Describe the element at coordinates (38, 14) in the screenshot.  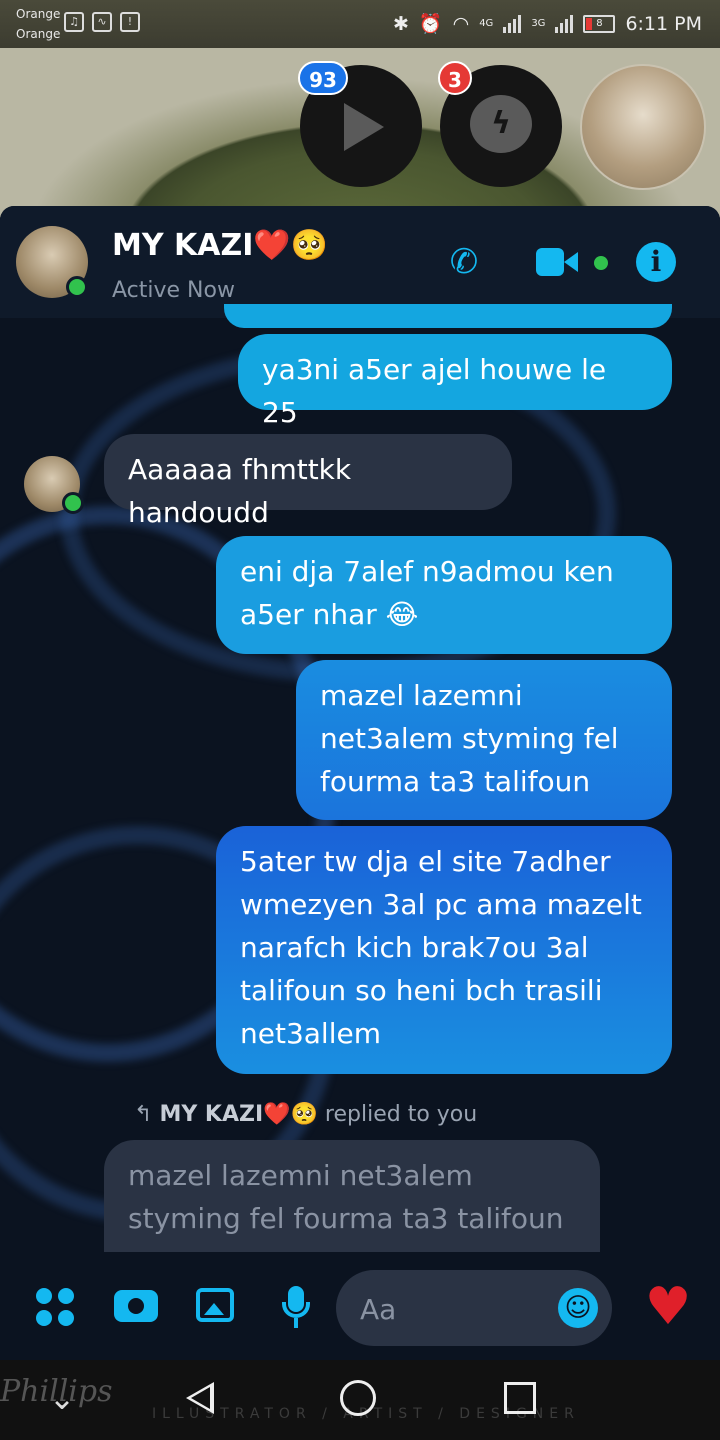
I see `carrier-label-1: Orange` at that location.